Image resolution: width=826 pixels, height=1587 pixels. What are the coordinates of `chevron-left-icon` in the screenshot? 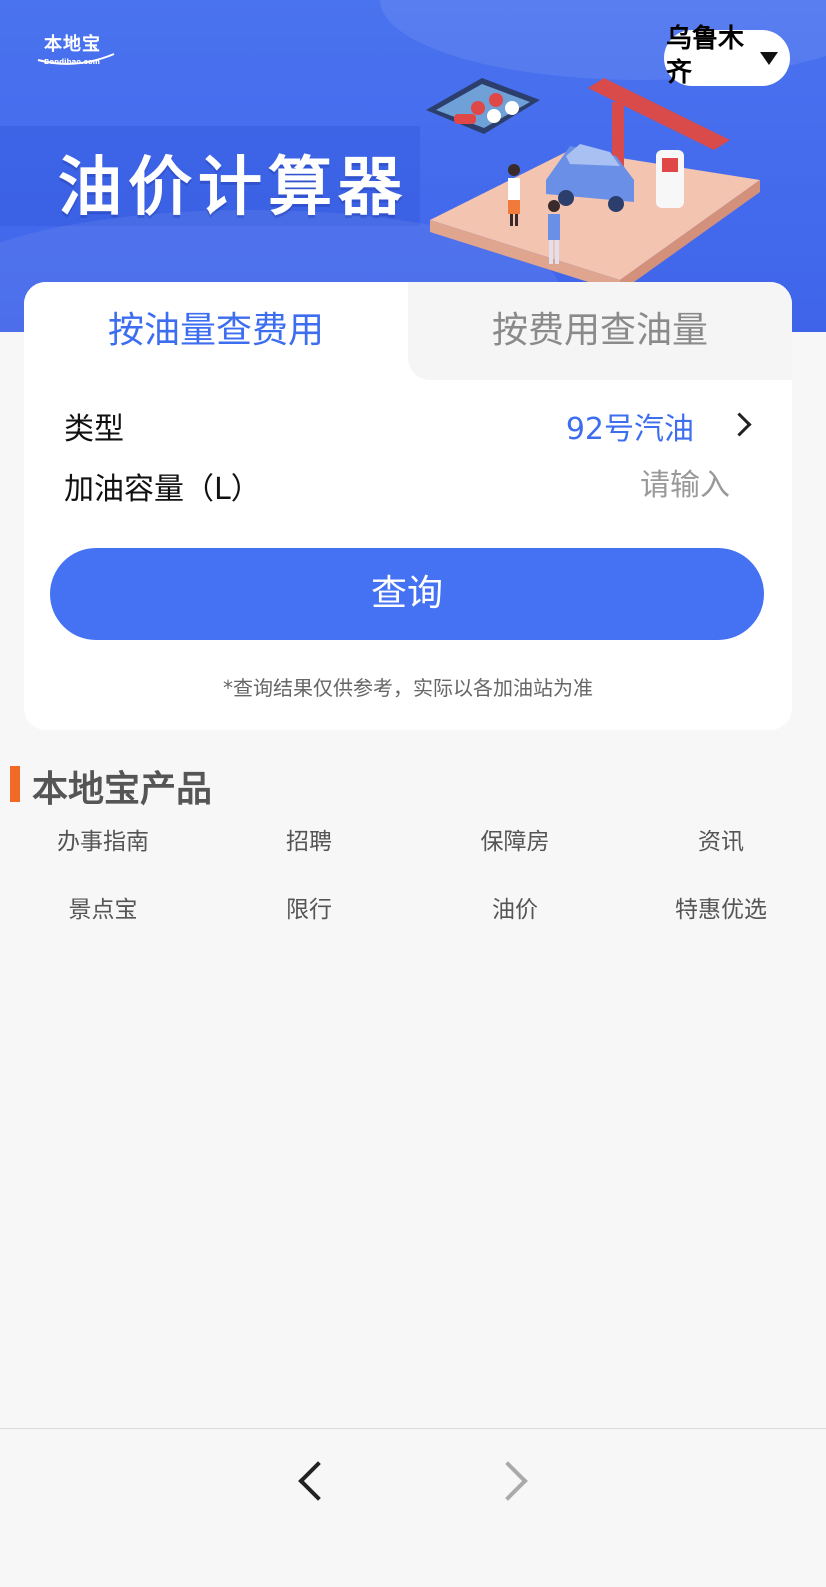 It's located at (318, 1481).